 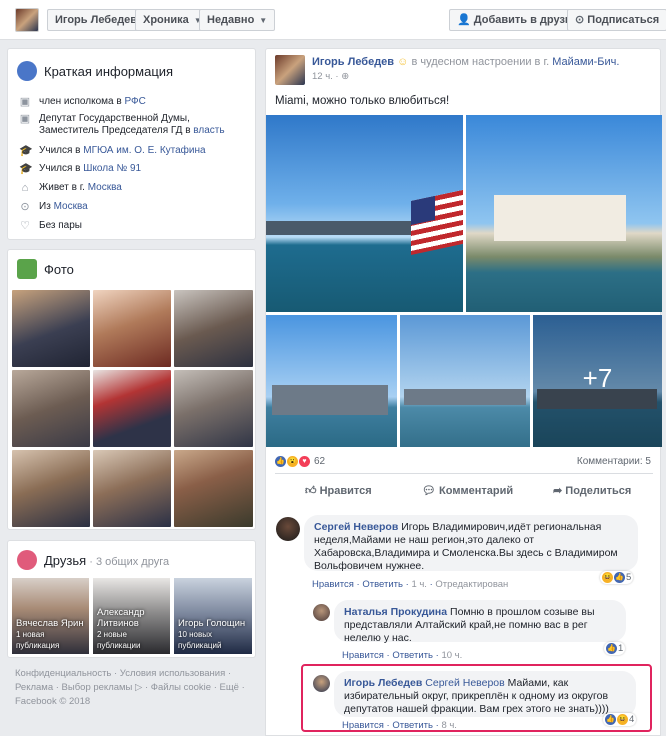 What do you see at coordinates (353, 62) in the screenshot?
I see `post-author-name: Игорь Лебедев` at bounding box center [353, 62].